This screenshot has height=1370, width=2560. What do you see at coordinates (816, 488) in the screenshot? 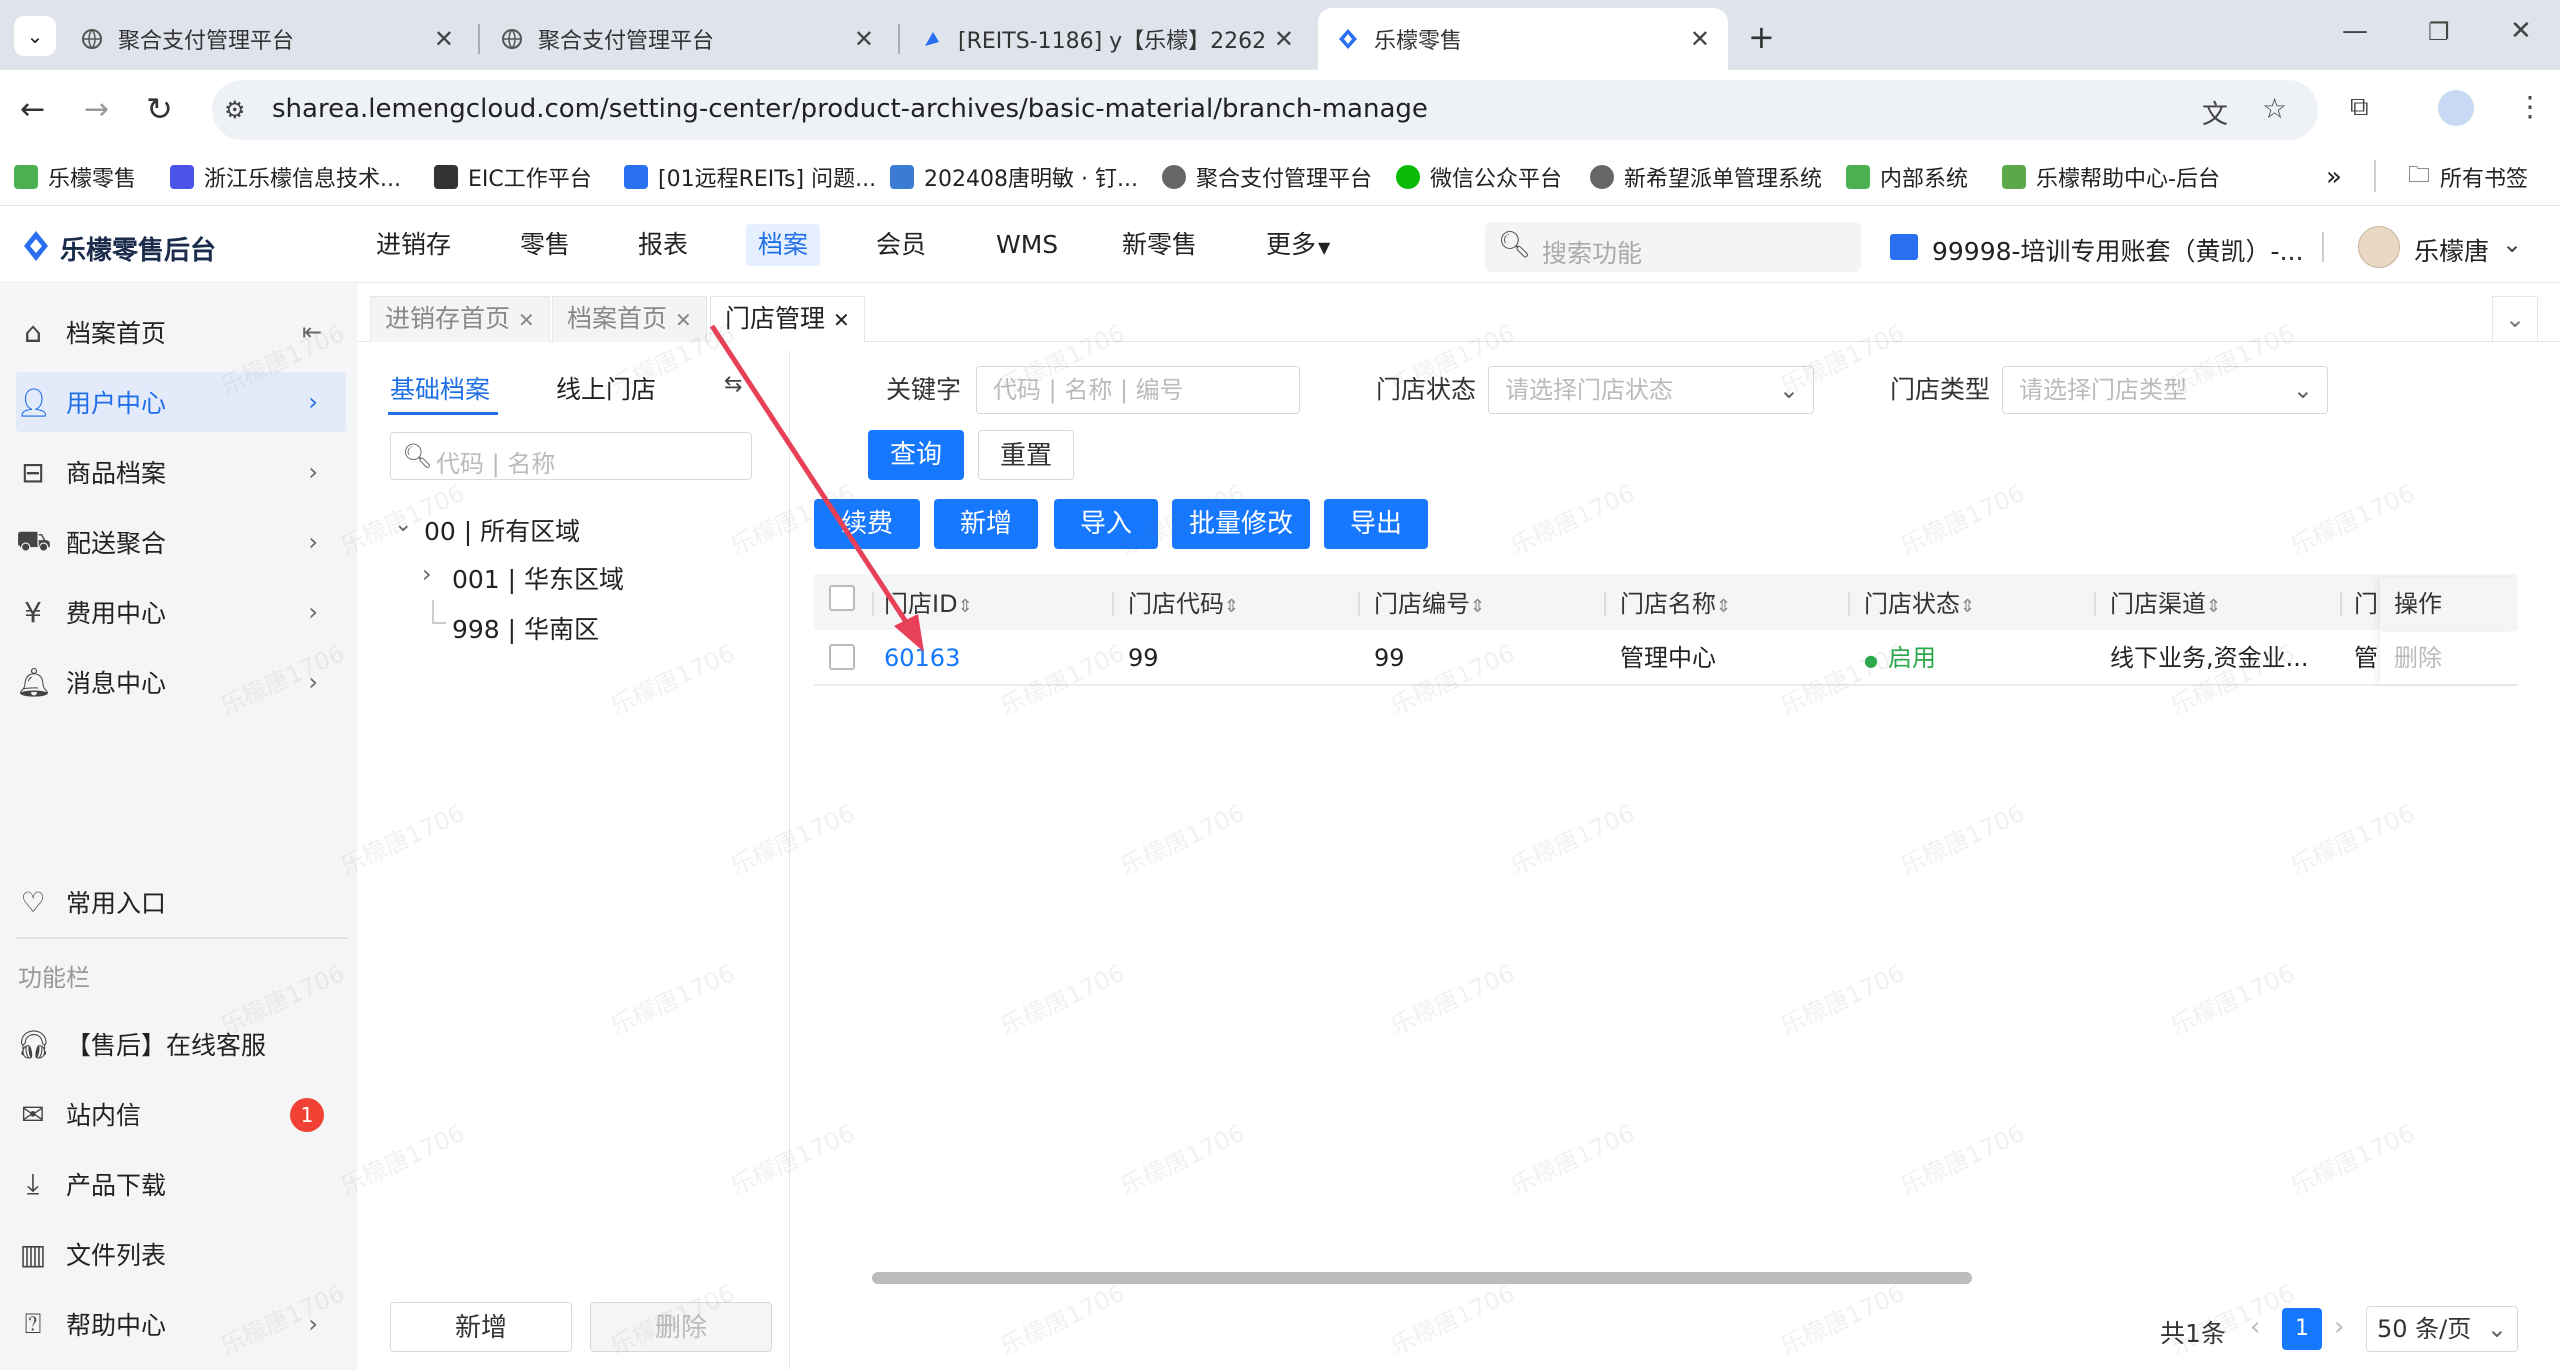
I see `annotation-arrow` at bounding box center [816, 488].